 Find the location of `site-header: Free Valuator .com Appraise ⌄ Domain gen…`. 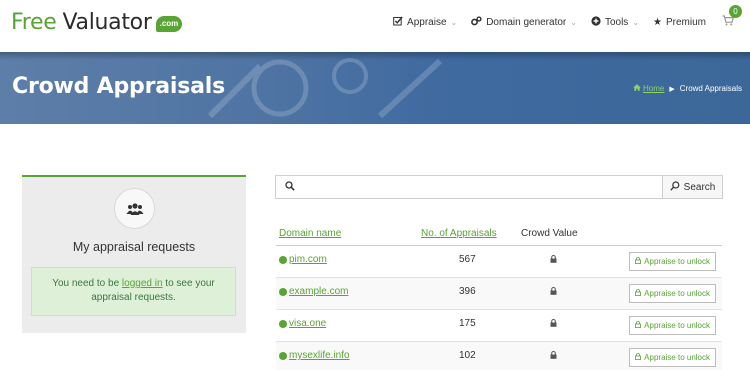

site-header: Free Valuator .com Appraise ⌄ Domain gen… is located at coordinates (375, 26).